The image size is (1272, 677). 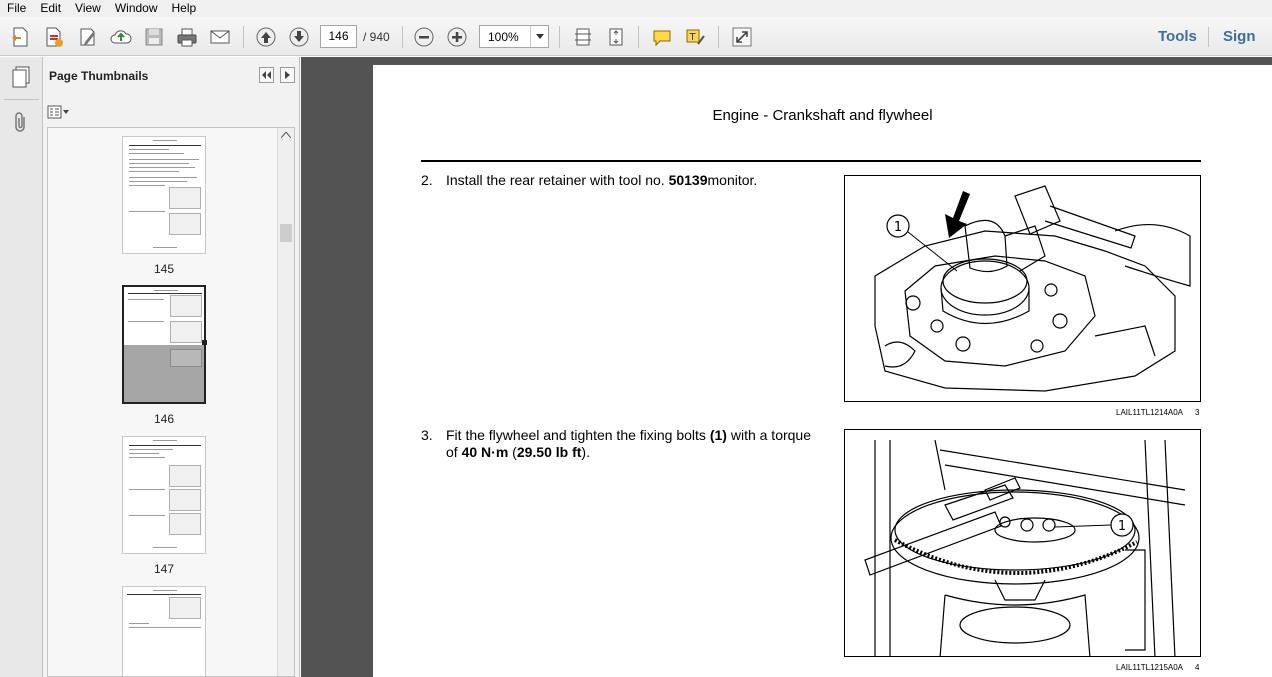 I want to click on page-header: Engine - Crankshaft and flywheel, so click(x=822, y=115).